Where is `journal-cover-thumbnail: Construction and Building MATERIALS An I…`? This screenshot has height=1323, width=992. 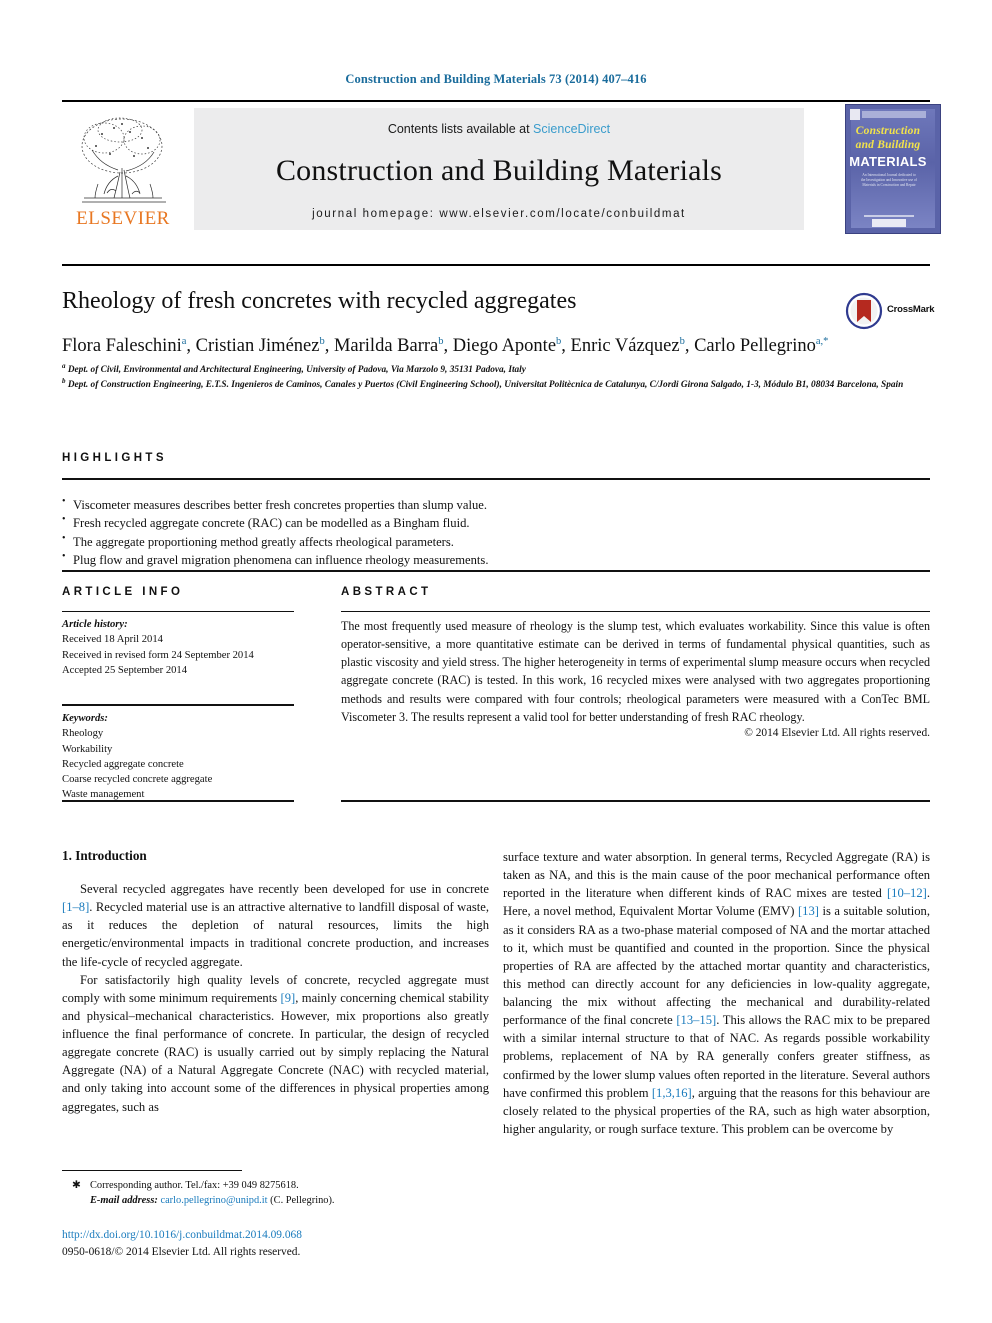
journal-cover-thumbnail: Construction and Building MATERIALS An I… is located at coordinates (893, 169).